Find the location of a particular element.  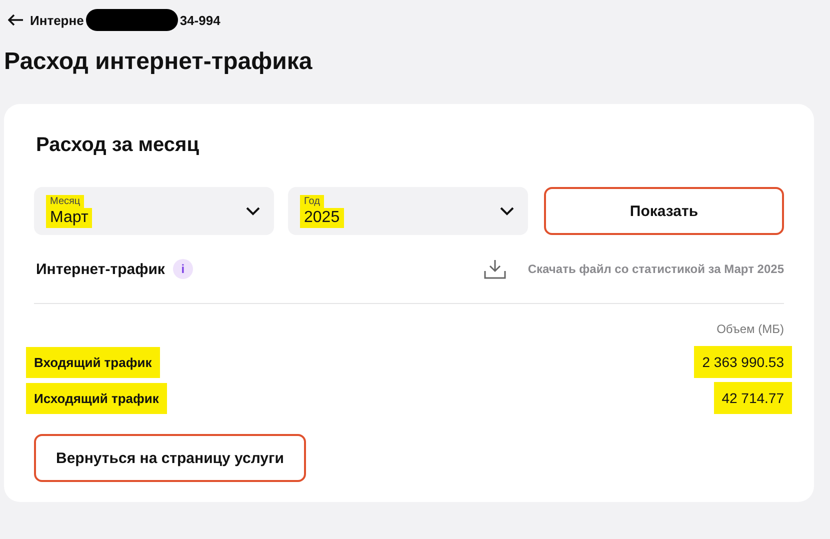

column-header: Объем (МБ) is located at coordinates (750, 329).